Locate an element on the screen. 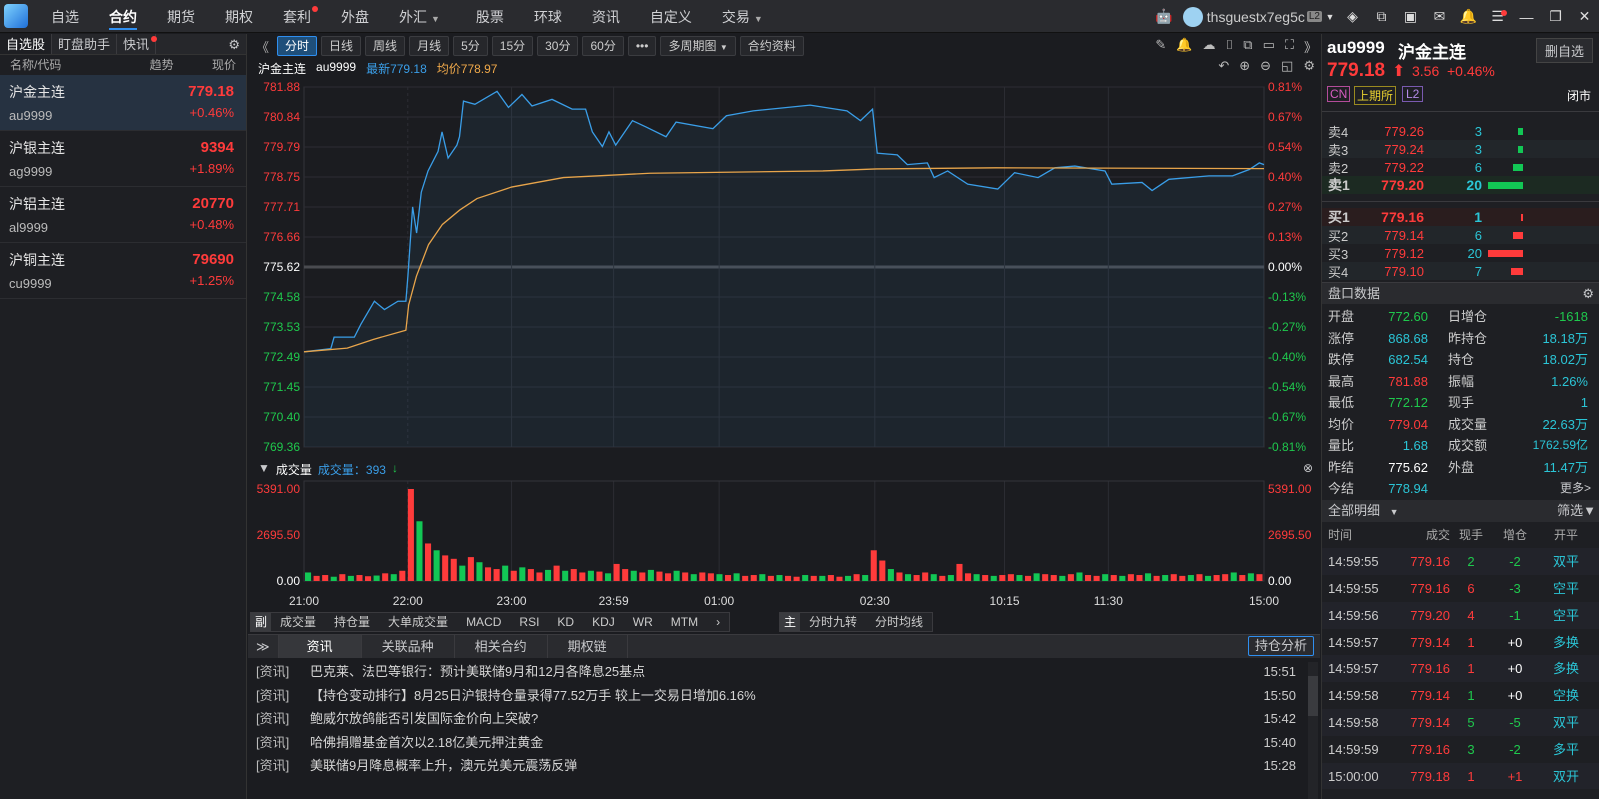  nav-forex: 外汇 ▼ is located at coordinates (419, 16).